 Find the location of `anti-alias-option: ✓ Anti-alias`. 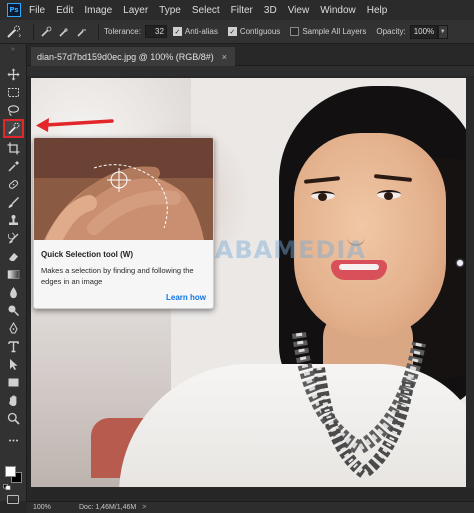

anti-alias-option: ✓ Anti-alias is located at coordinates (195, 31).